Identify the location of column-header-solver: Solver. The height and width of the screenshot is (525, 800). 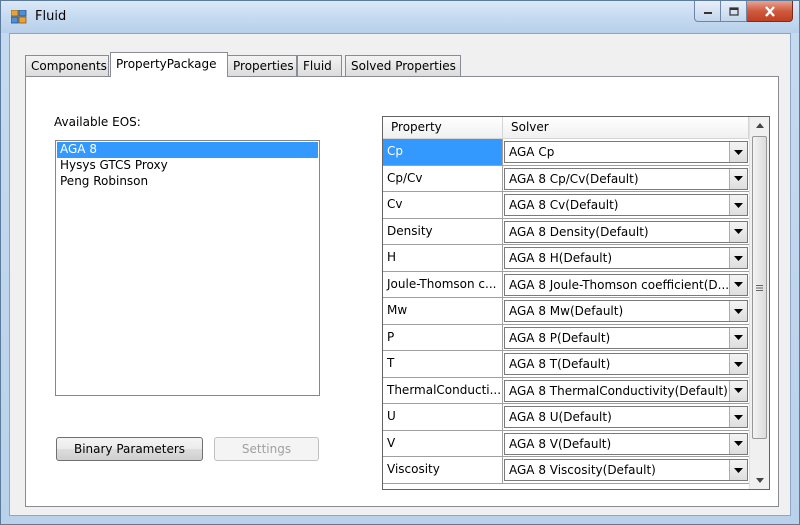
(626, 128).